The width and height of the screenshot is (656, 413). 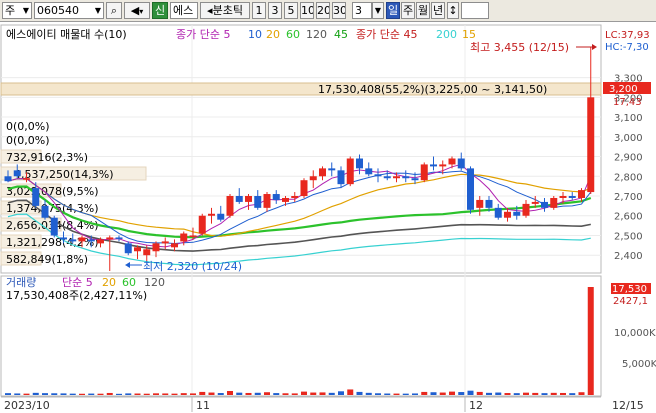 What do you see at coordinates (453, 10) in the screenshot?
I see `updown-button: ↕` at bounding box center [453, 10].